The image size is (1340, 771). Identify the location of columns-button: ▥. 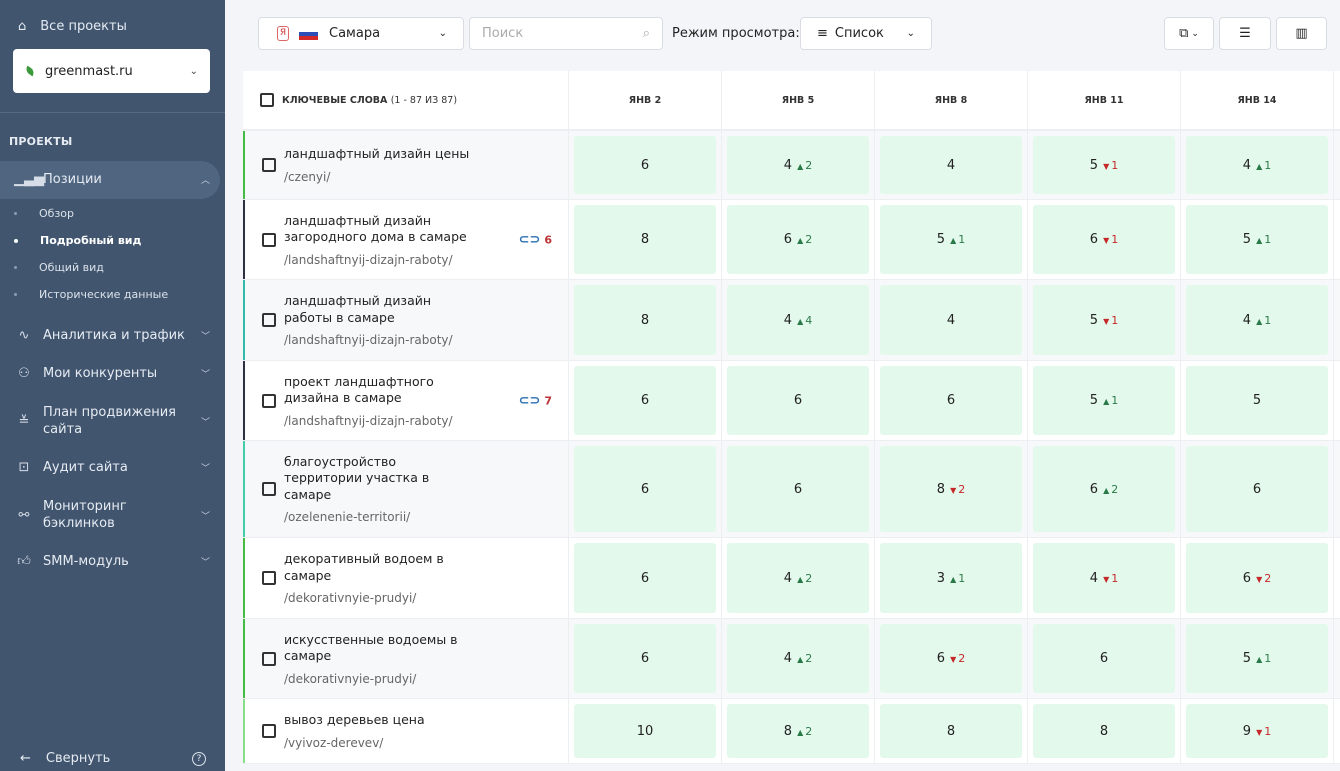
(1301, 33).